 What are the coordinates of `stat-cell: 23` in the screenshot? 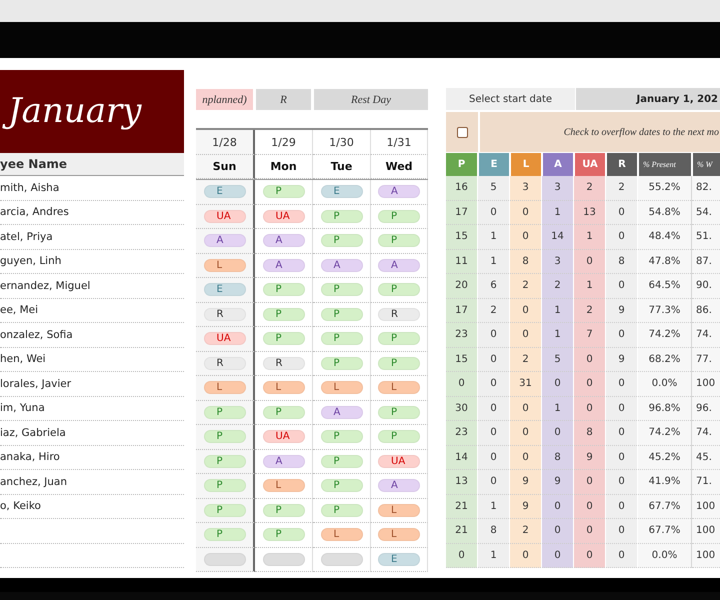 It's located at (461, 335).